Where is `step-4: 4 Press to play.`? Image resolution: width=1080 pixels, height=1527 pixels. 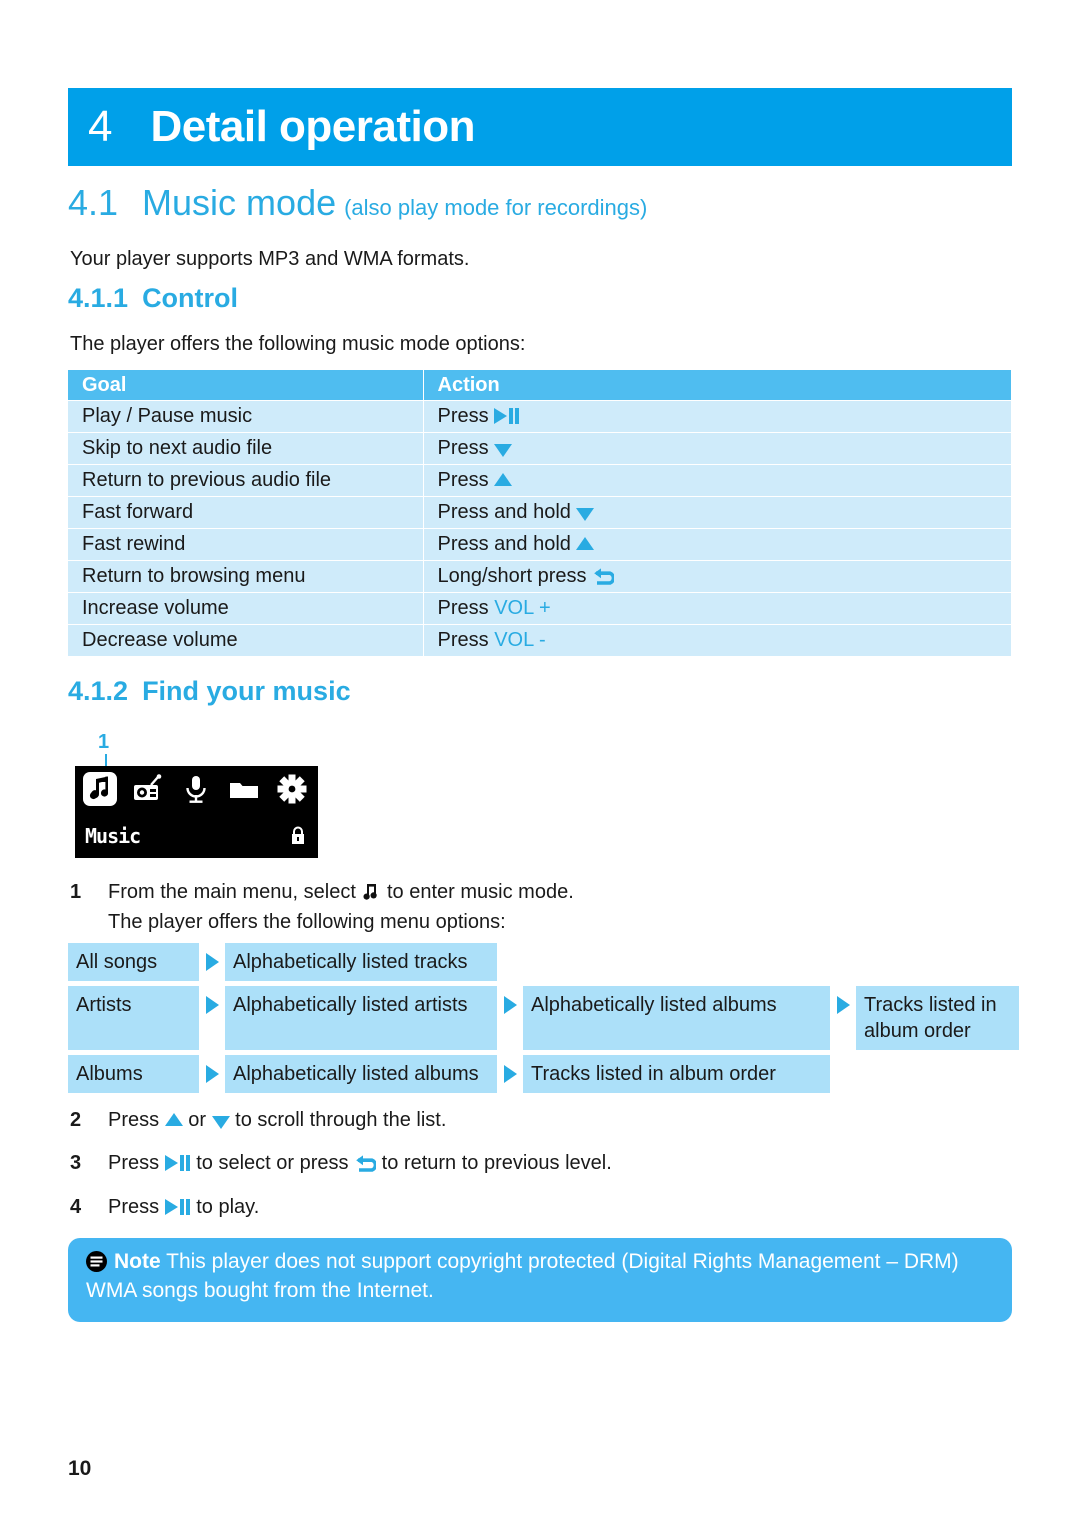
step-4: 4 Press to play. is located at coordinates (164, 1207).